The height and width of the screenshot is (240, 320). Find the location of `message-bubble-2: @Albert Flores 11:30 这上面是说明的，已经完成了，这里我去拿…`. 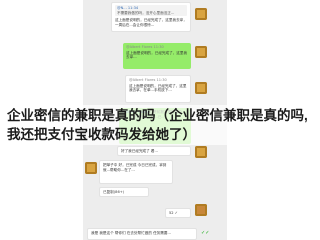

message-bubble-2: @Albert Flores 11:30 这上面是说明的，已经完成了，这里我去拿… is located at coordinates (158, 89).